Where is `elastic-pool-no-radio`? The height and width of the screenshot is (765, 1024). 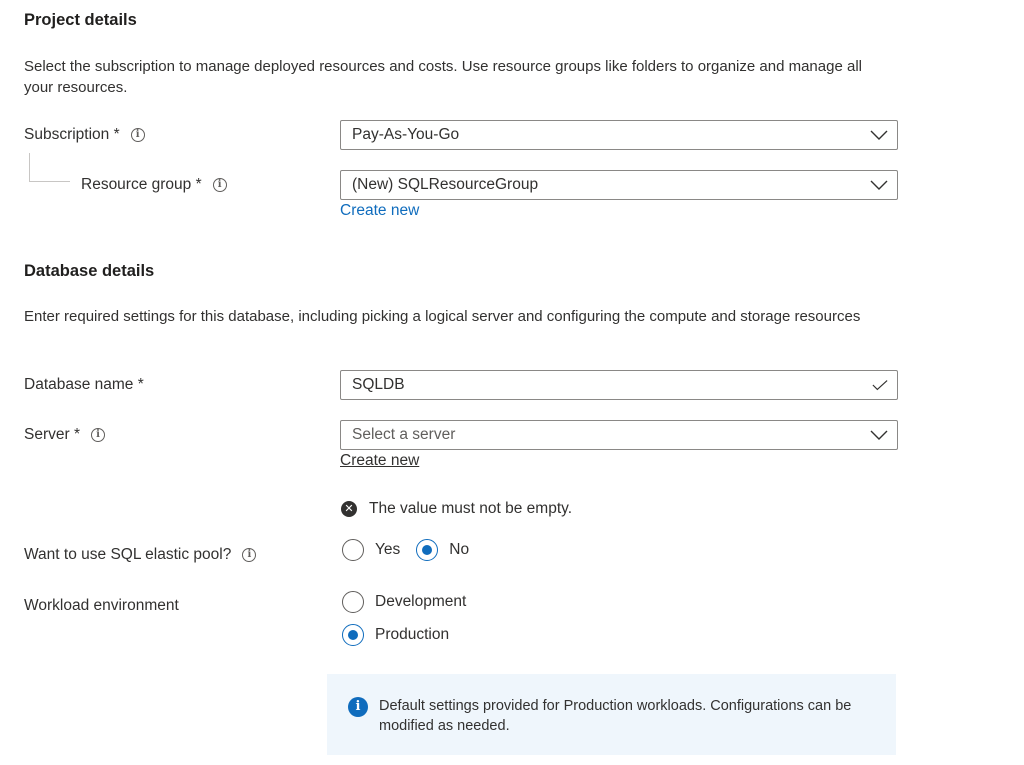
elastic-pool-no-radio is located at coordinates (427, 550).